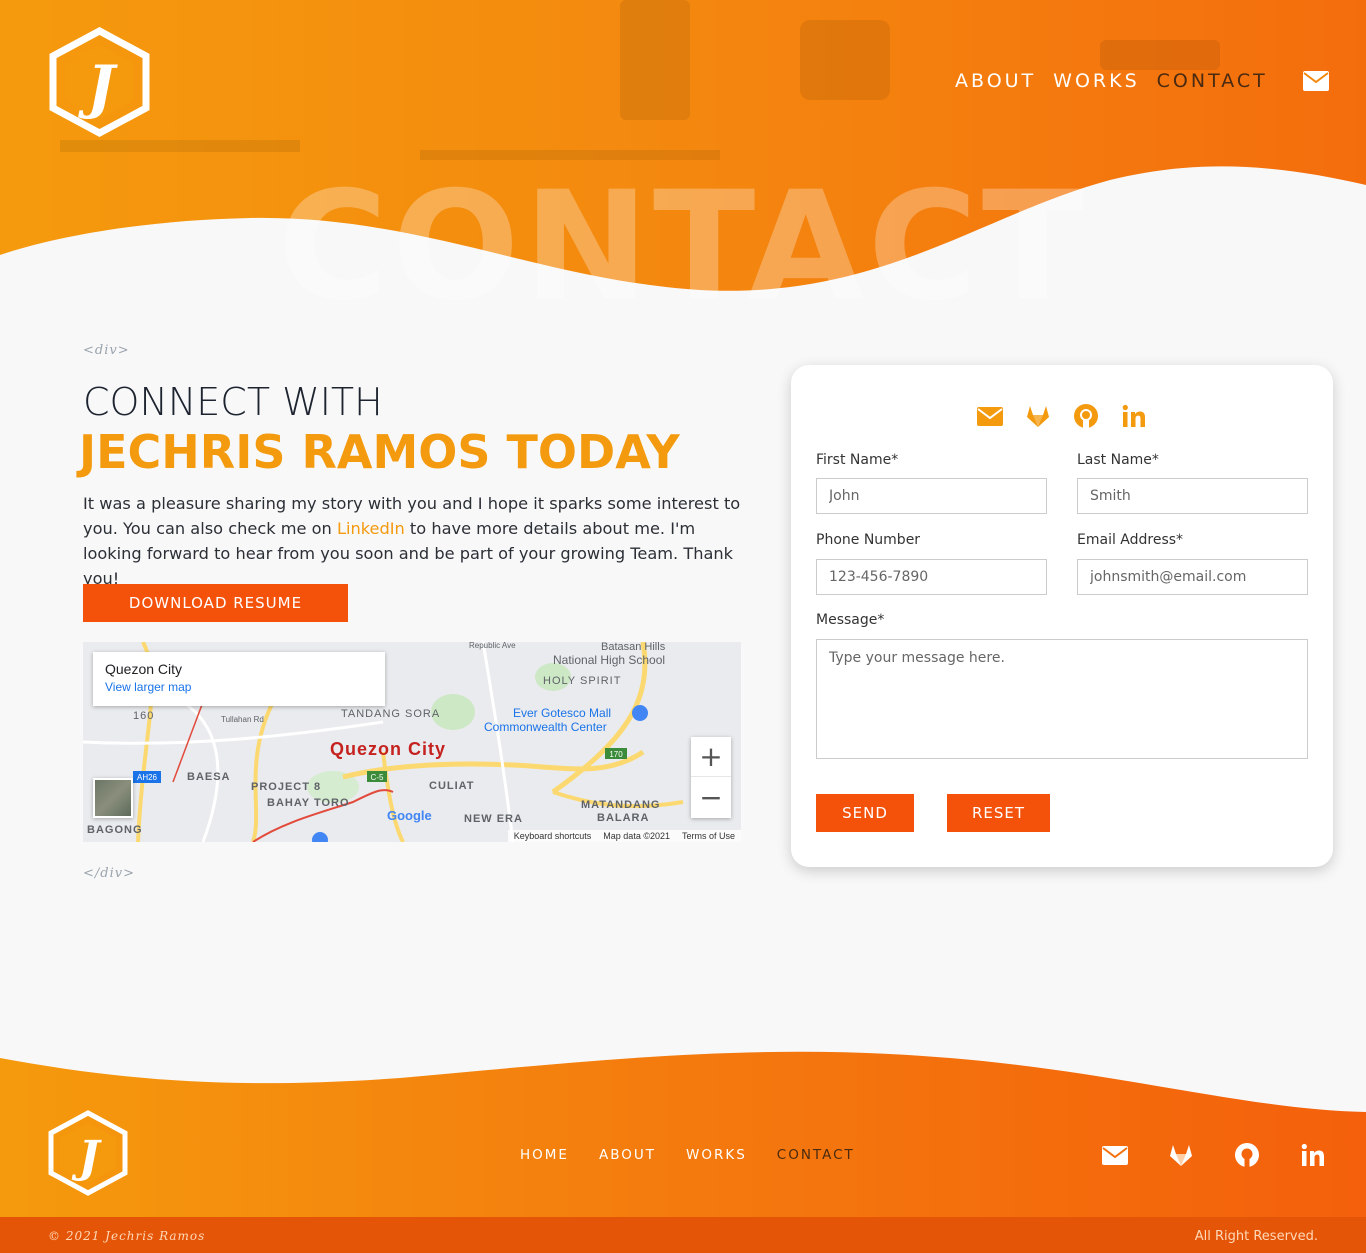 Image resolution: width=1366 pixels, height=1253 pixels. I want to click on close-div-tag: </div>, so click(109, 873).